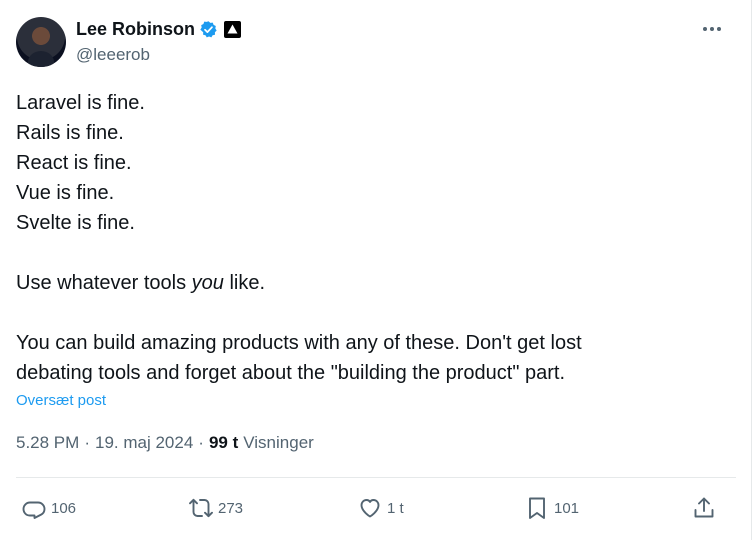 This screenshot has height=540, width=752. I want to click on reply-icon, so click(34, 510).